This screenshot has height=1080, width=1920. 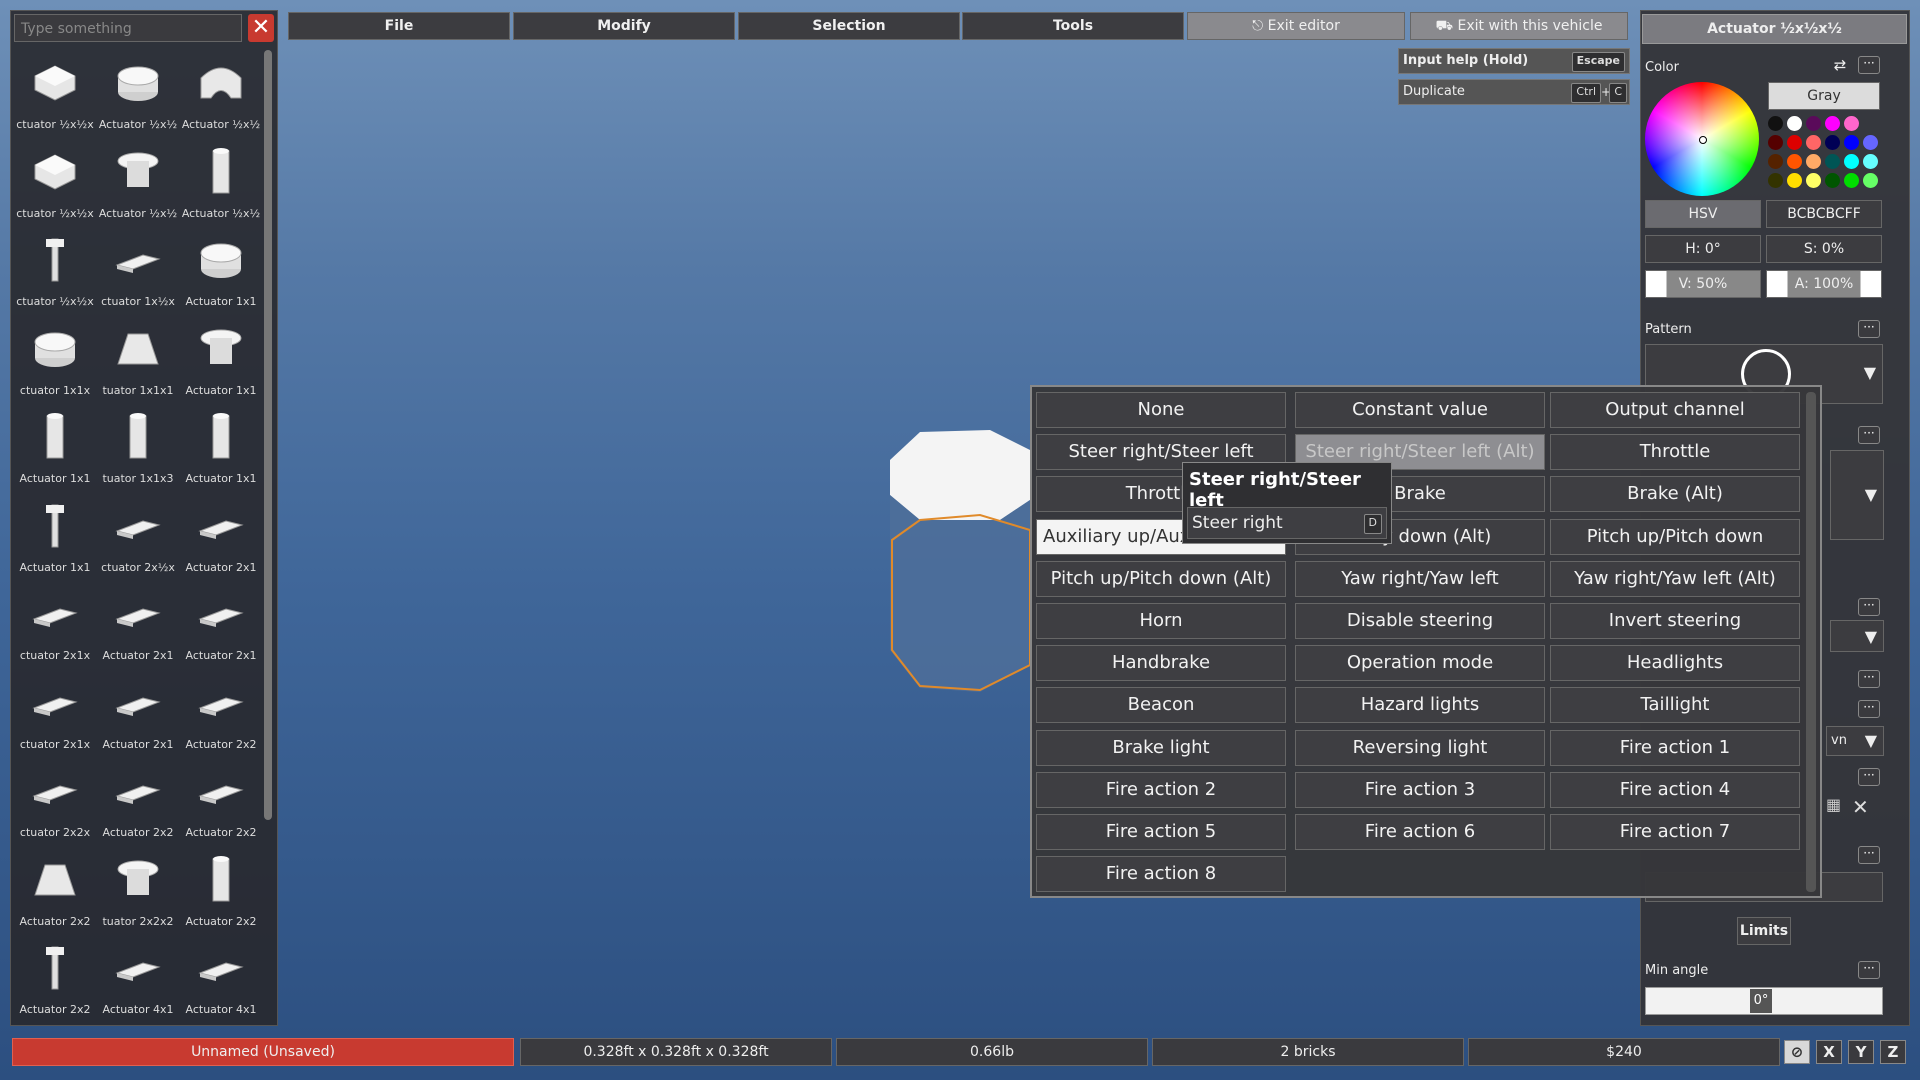 What do you see at coordinates (1869, 329) in the screenshot?
I see `pattern-options-icon: ···` at bounding box center [1869, 329].